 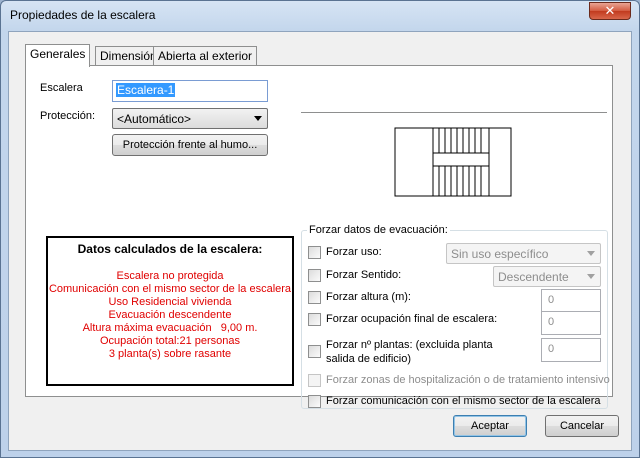 I want to click on forzar-plantas-label-2: salida de edificio), so click(x=368, y=359).